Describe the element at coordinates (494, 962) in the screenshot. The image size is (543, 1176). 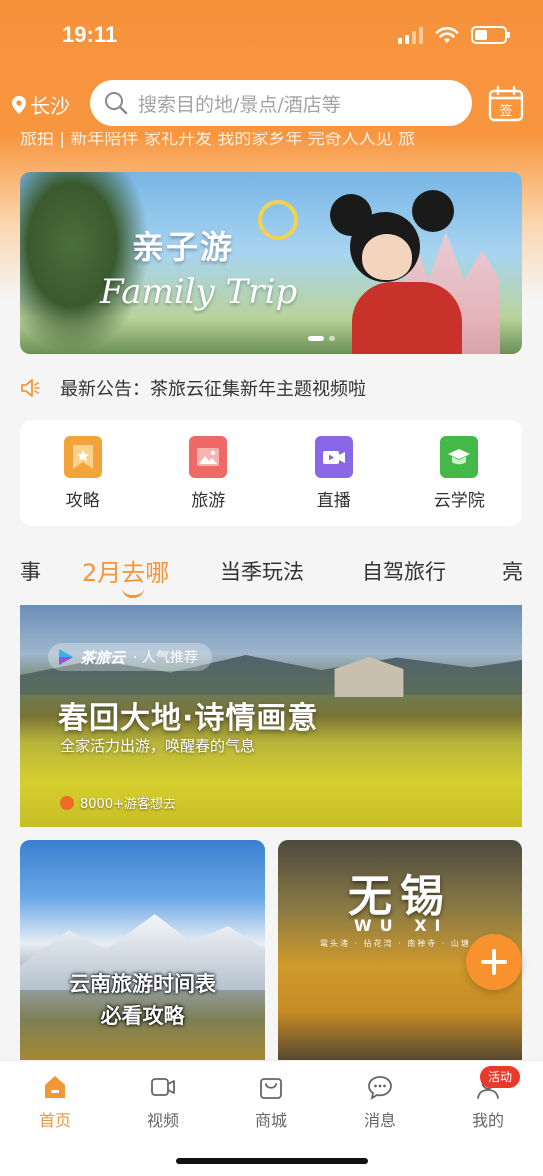
I see `add-post-button` at that location.